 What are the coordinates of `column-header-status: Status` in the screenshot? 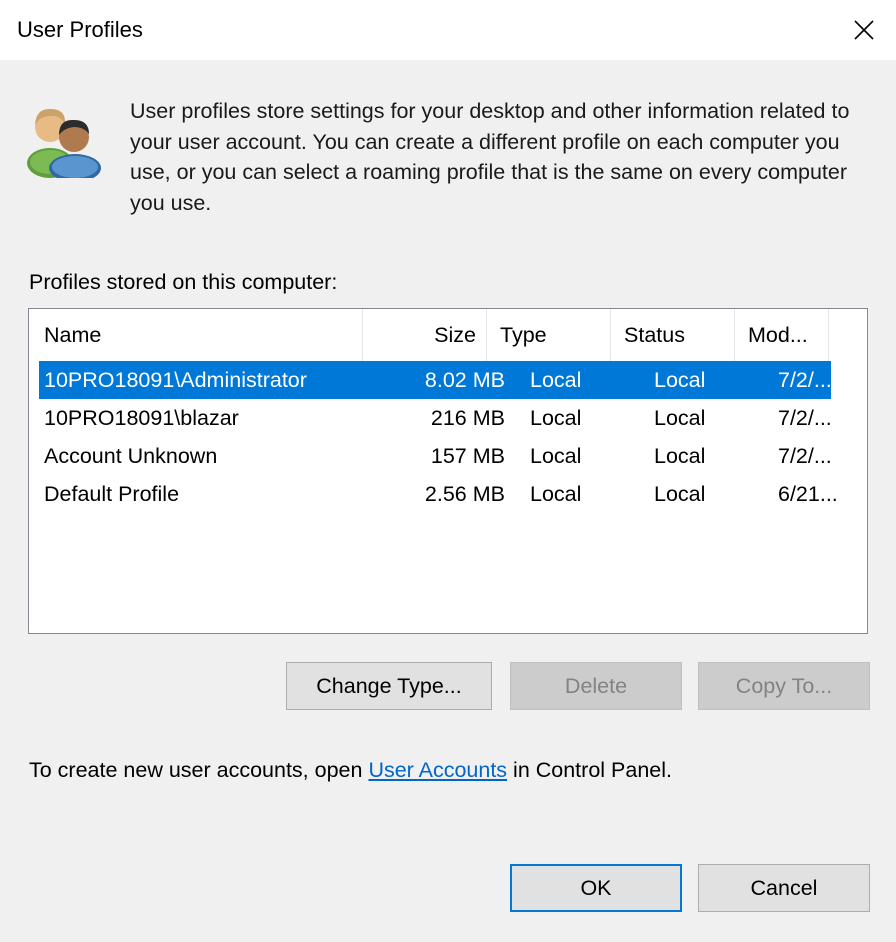 It's located at (679, 335).